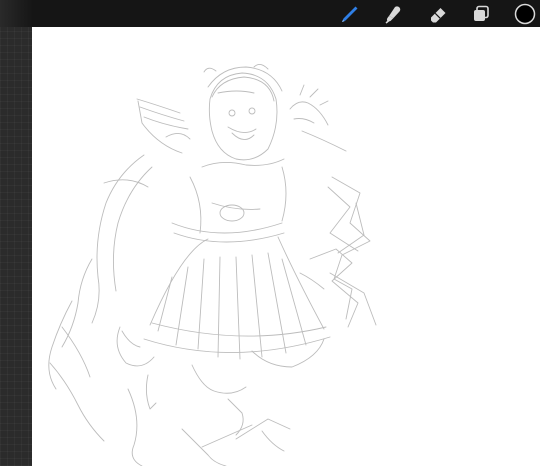 The height and width of the screenshot is (466, 540). What do you see at coordinates (16, 13) in the screenshot?
I see `top-left-corner` at bounding box center [16, 13].